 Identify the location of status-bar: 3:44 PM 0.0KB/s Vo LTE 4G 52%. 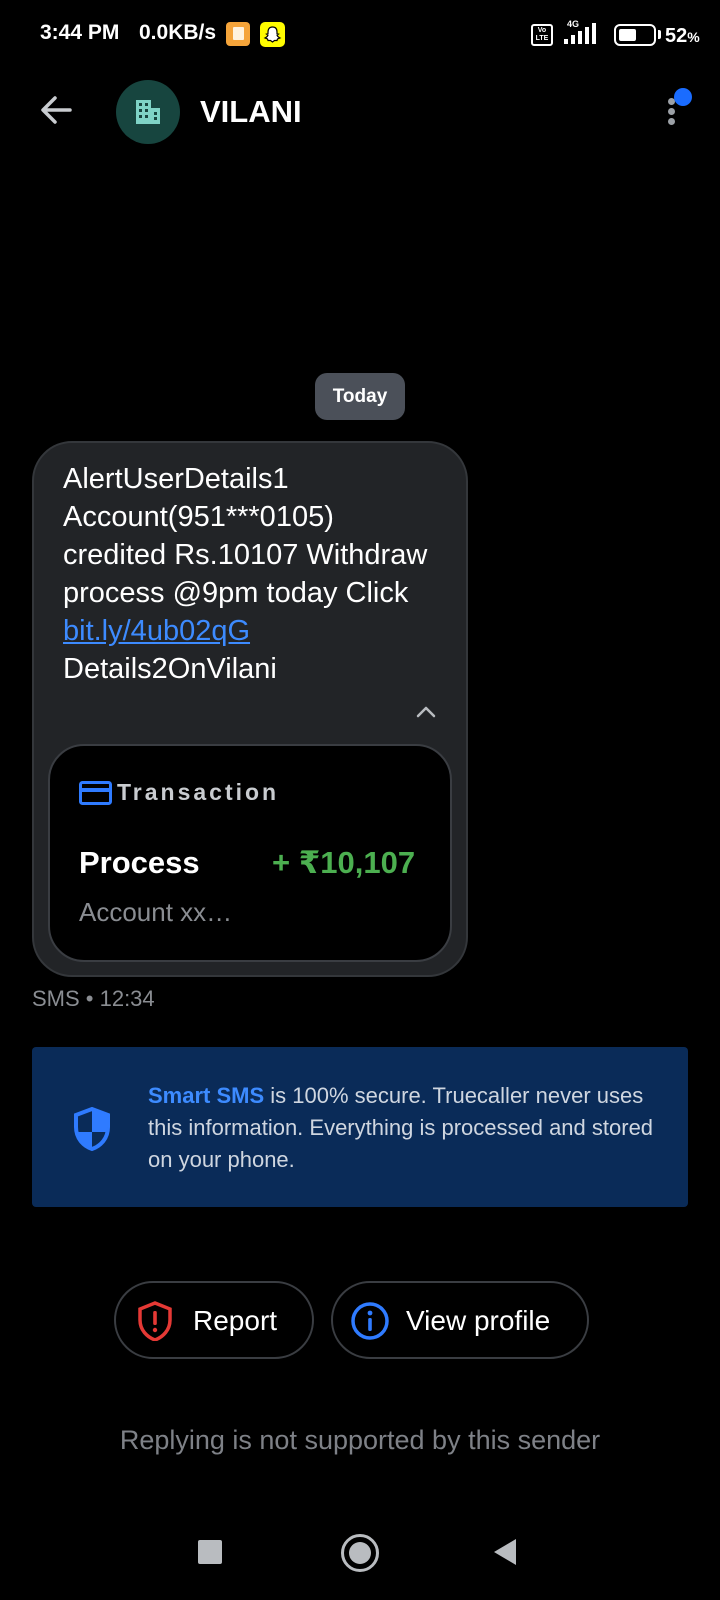
(360, 35).